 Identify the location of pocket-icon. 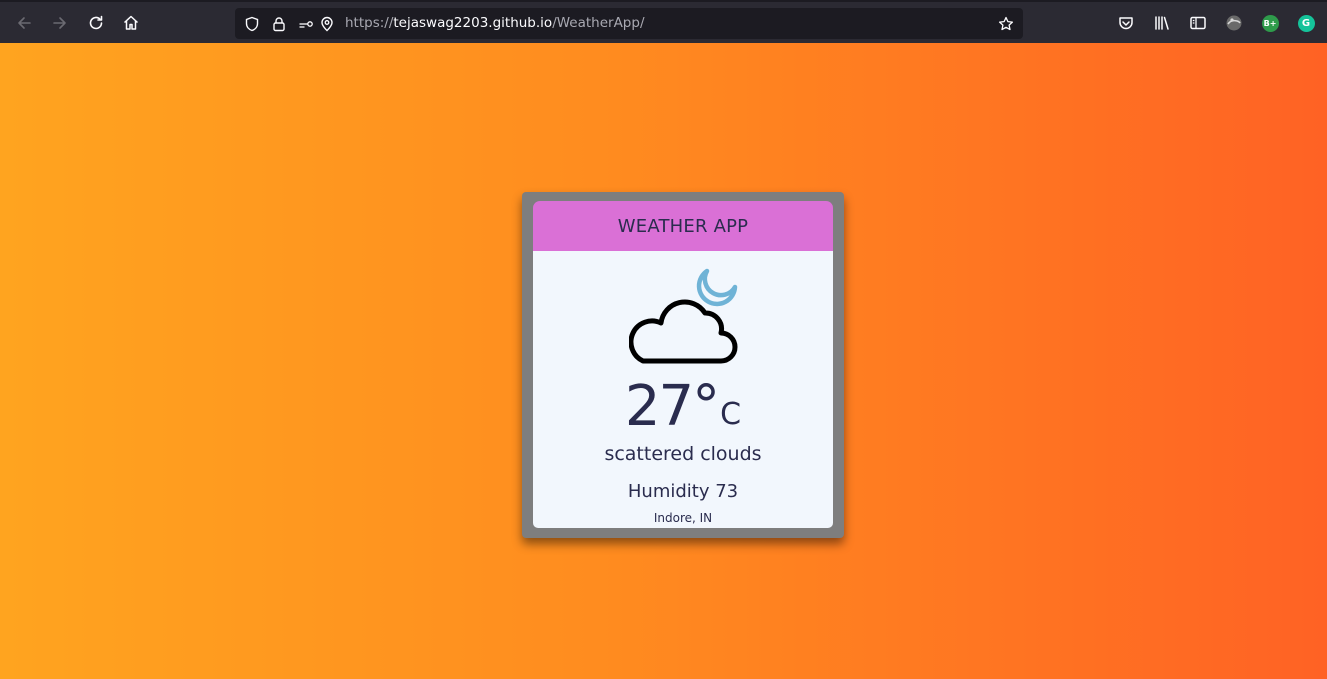
(1126, 23).